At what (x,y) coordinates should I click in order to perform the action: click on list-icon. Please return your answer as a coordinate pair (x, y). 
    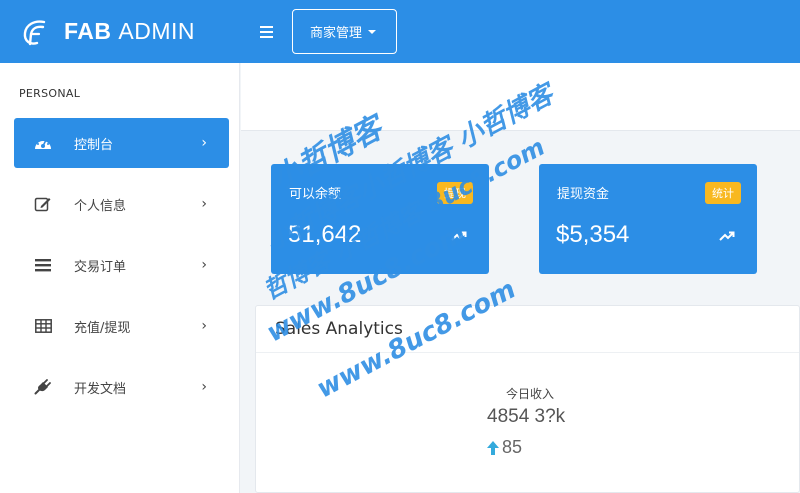
    Looking at the image, I should click on (43, 265).